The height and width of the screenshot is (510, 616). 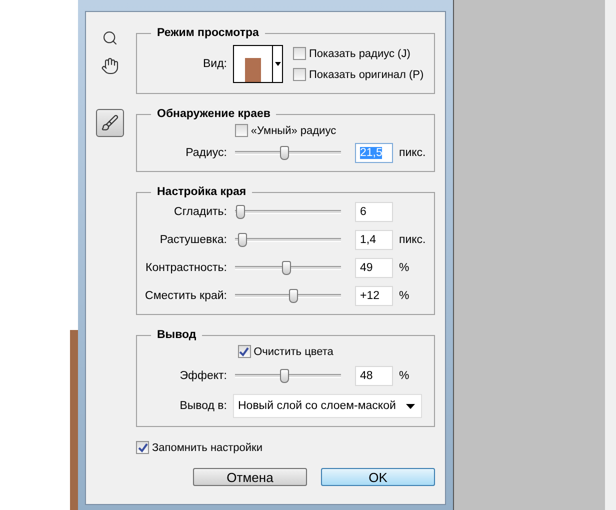 What do you see at coordinates (374, 296) in the screenshot?
I see `value-field: +12` at bounding box center [374, 296].